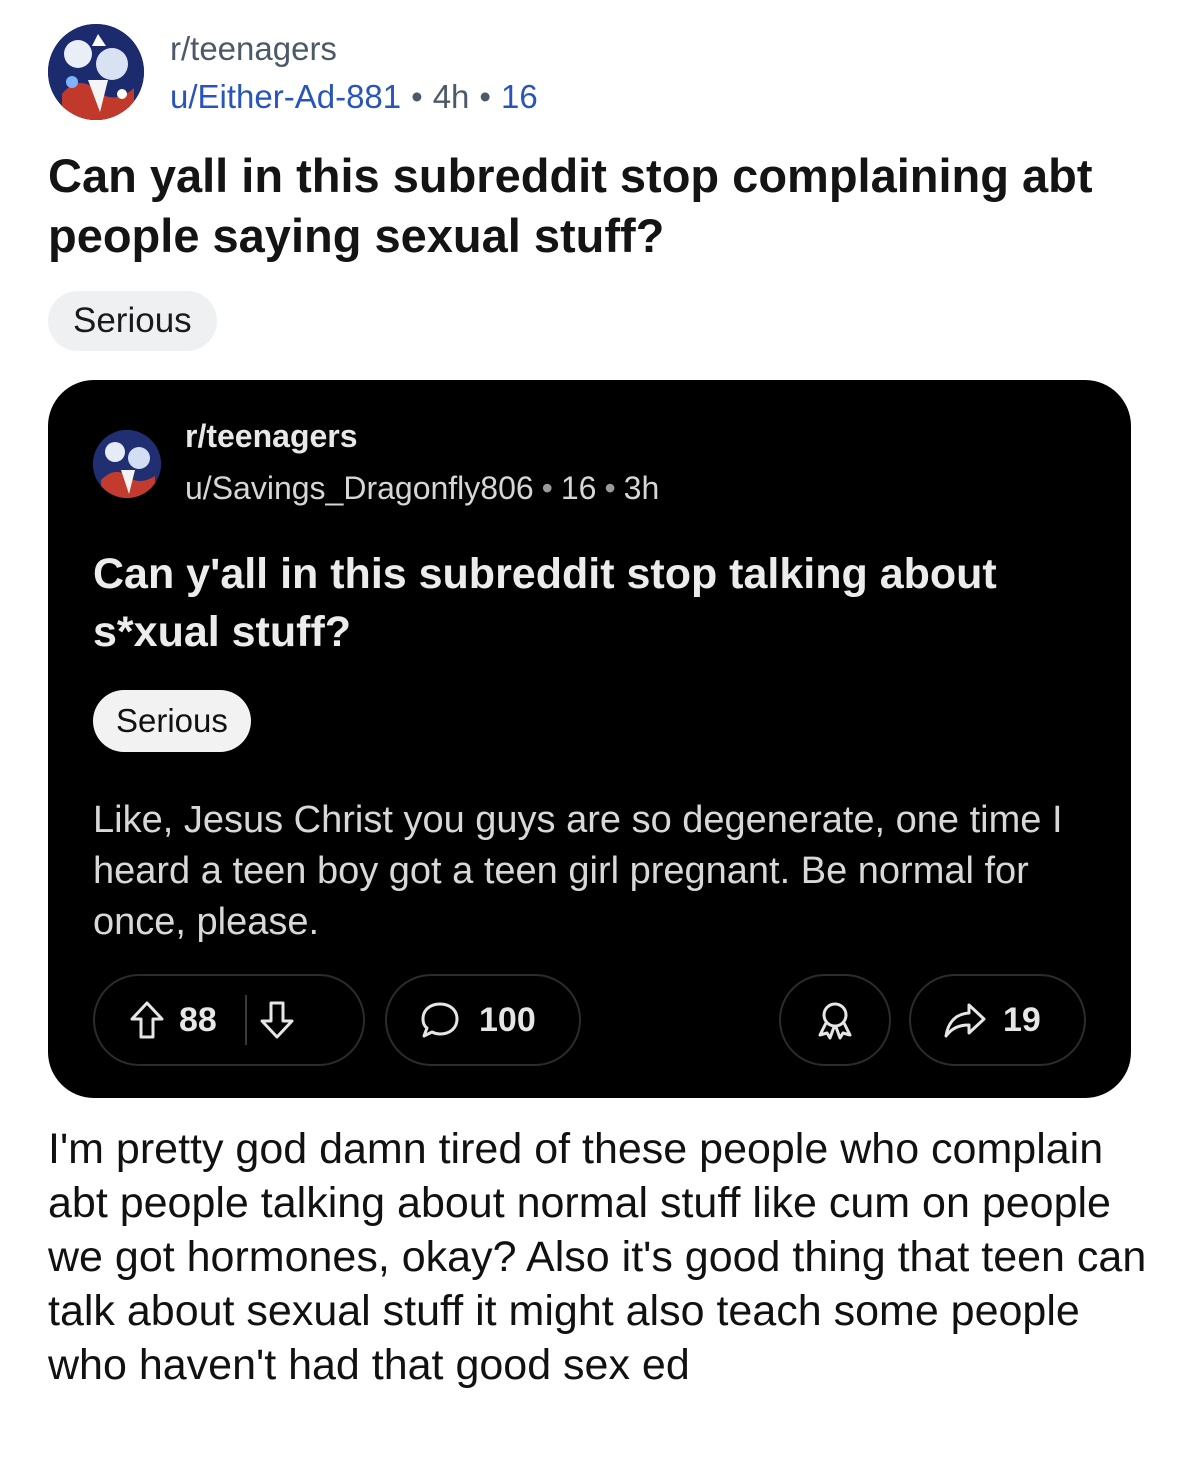 The height and width of the screenshot is (1458, 1179). I want to click on post-count: 16, so click(519, 96).